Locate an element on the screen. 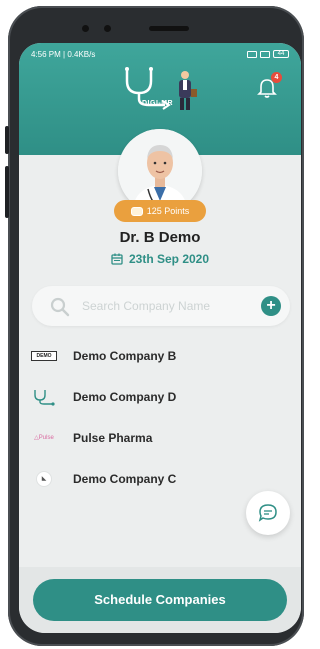 Image resolution: width=320 pixels, height=649 pixels. points-badge: 125 Points is located at coordinates (160, 211).